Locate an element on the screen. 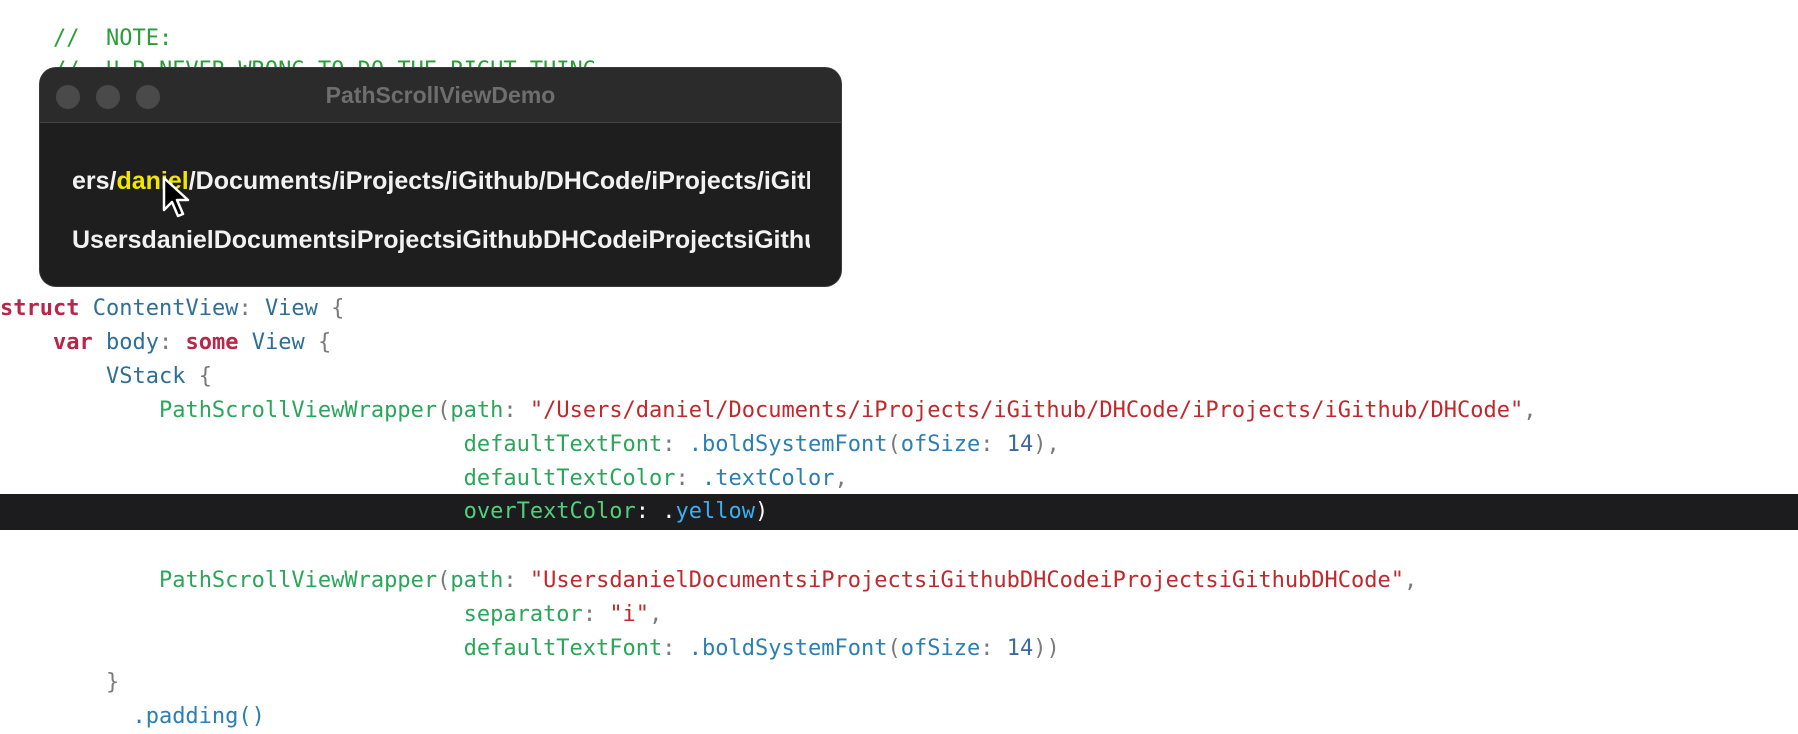 This screenshot has width=1798, height=734. code-line-body: var body: some View { is located at coordinates (192, 342).